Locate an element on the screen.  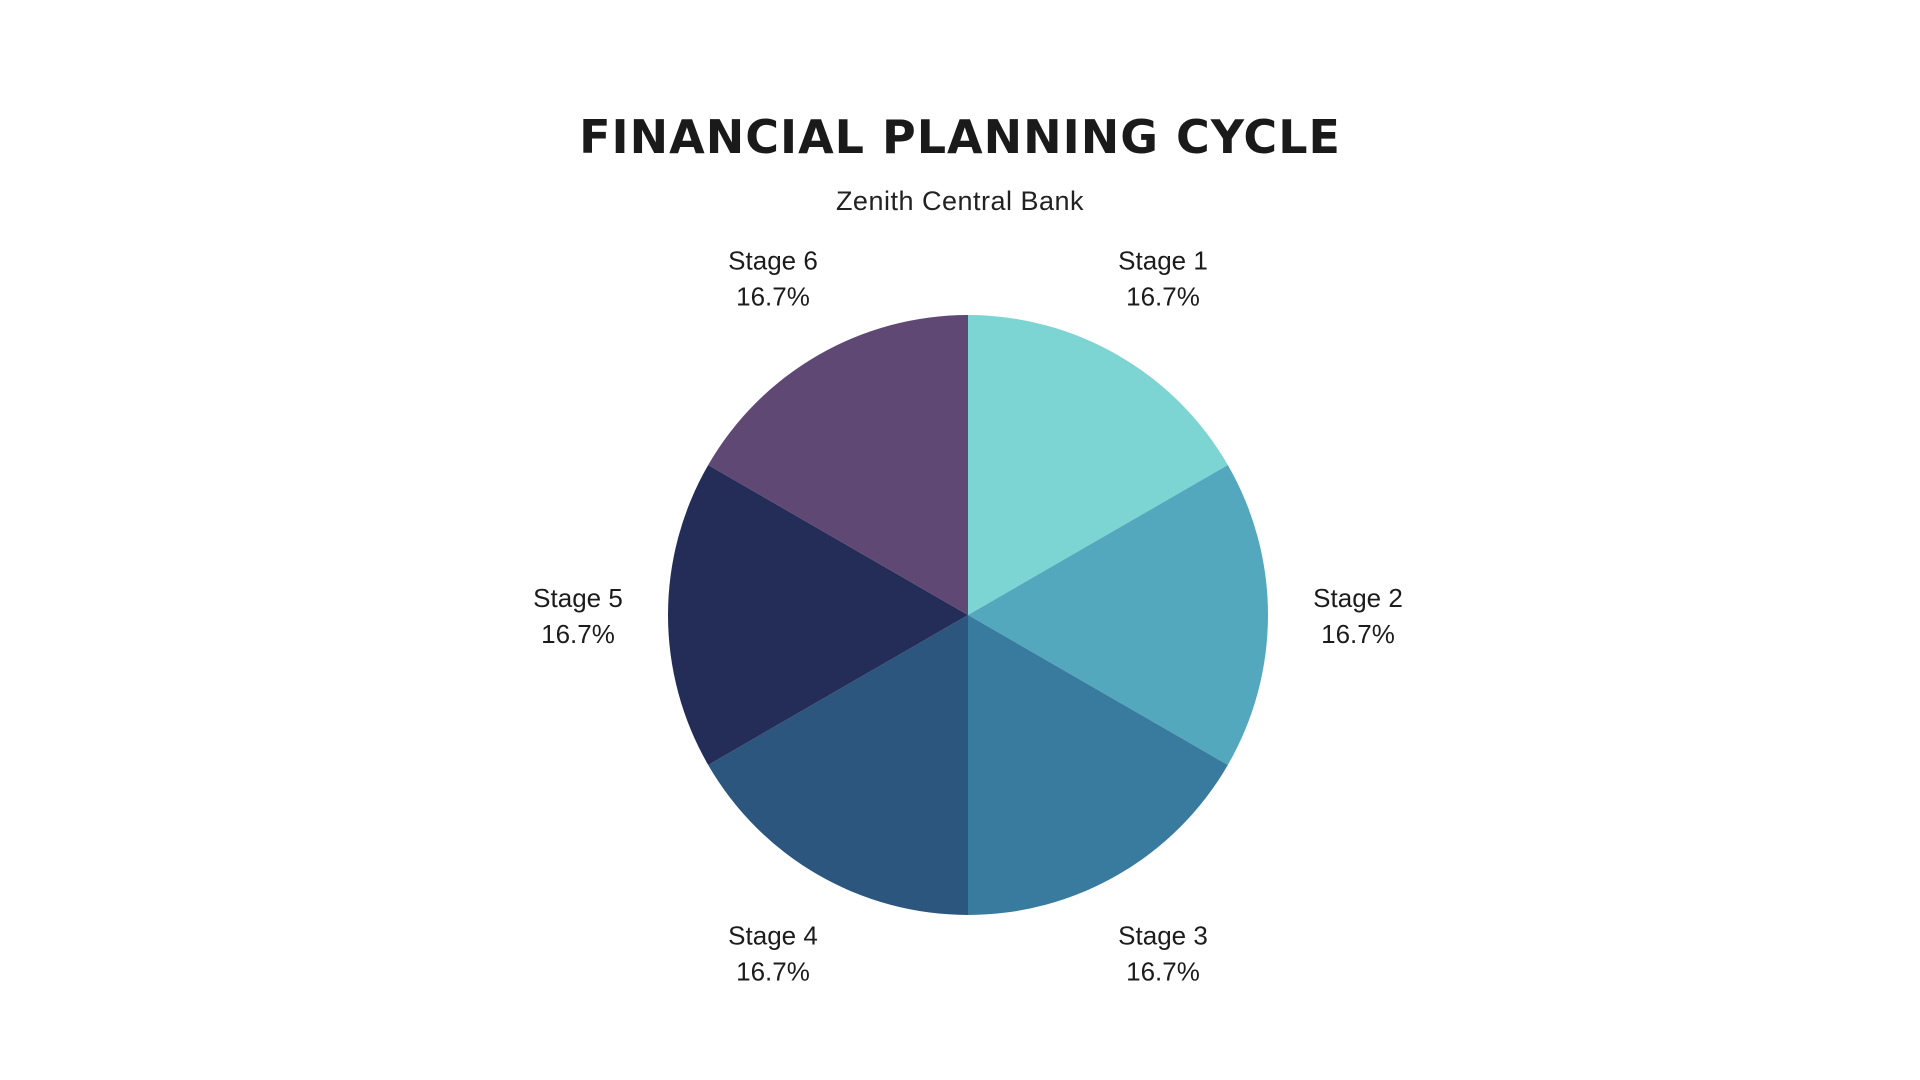
slice-value-stage-4: 16.7% is located at coordinates (773, 972).